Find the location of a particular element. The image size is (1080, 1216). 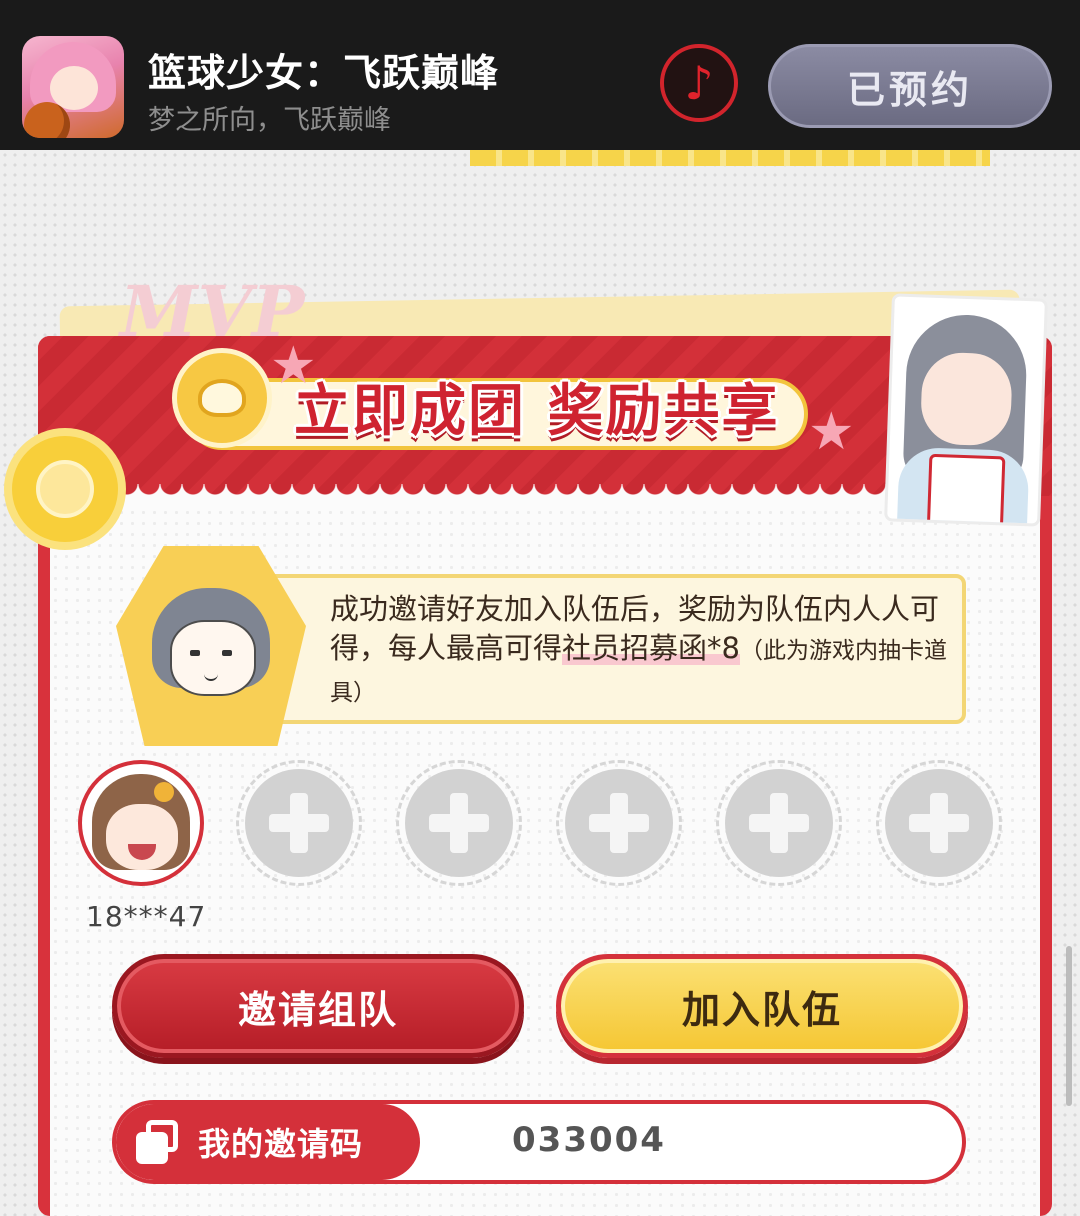

join-team-button: 加入队伍 is located at coordinates (762, 1006).